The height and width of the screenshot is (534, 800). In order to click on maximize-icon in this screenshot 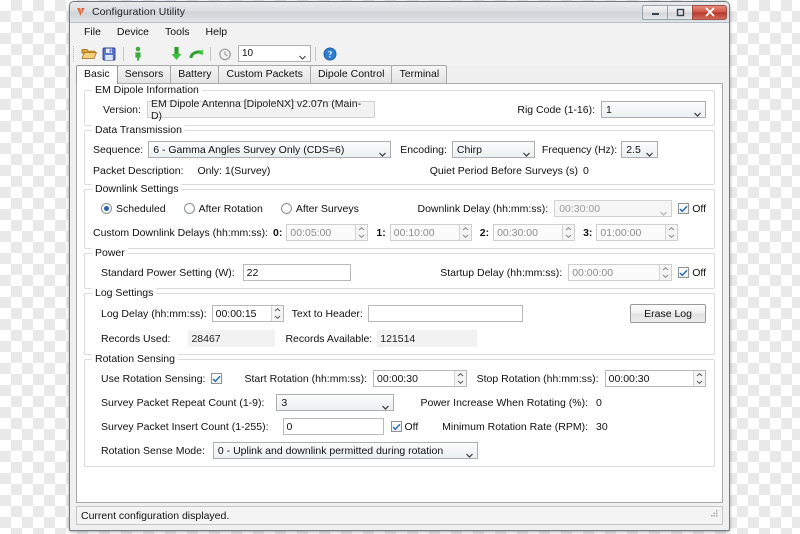, I will do `click(680, 12)`.